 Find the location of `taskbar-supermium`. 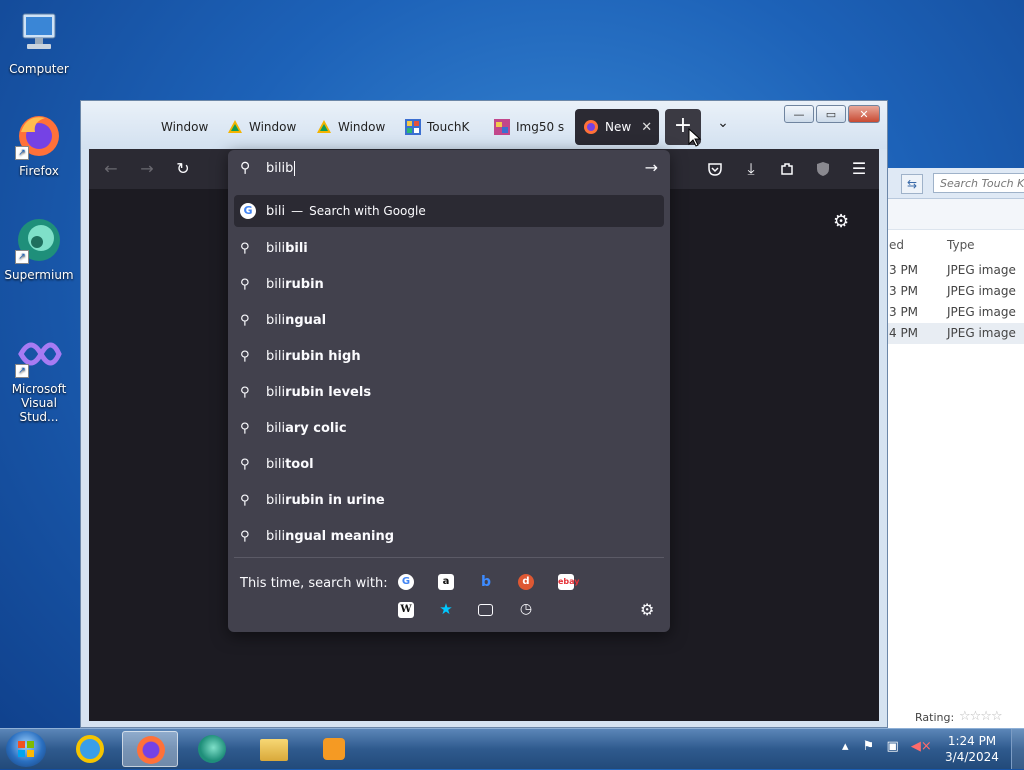

taskbar-supermium is located at coordinates (212, 749).